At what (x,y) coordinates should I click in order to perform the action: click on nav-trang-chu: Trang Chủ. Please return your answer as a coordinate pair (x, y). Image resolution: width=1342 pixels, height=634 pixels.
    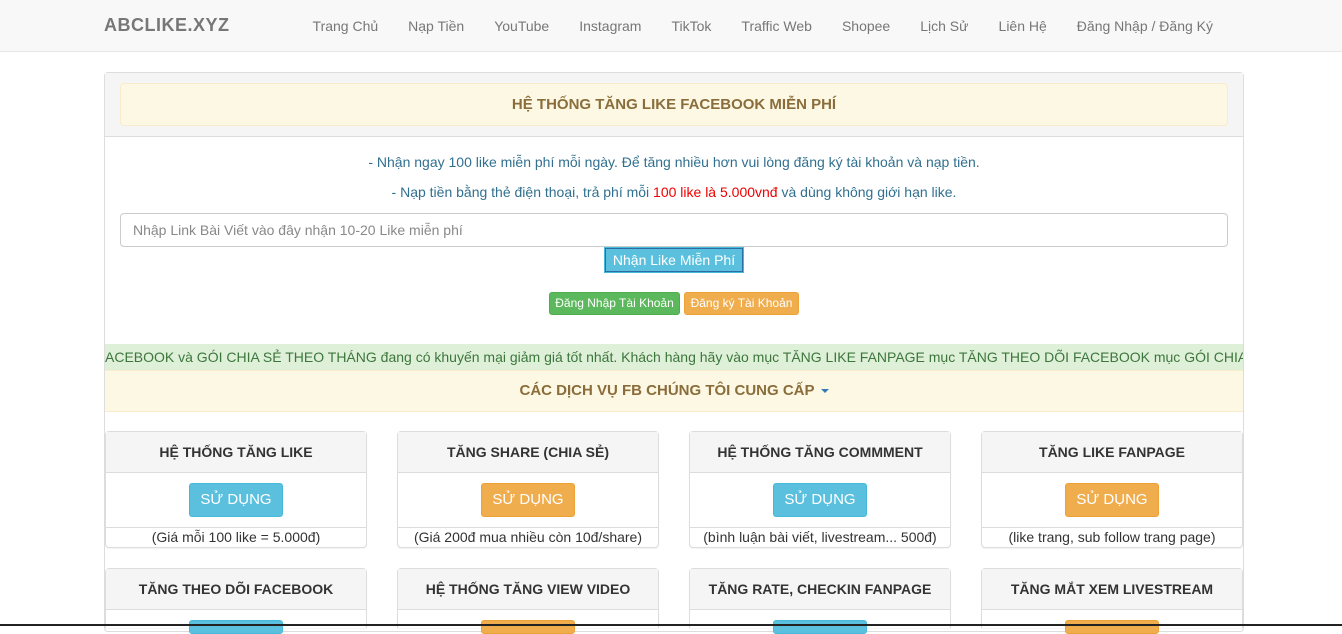
    Looking at the image, I should click on (346, 26).